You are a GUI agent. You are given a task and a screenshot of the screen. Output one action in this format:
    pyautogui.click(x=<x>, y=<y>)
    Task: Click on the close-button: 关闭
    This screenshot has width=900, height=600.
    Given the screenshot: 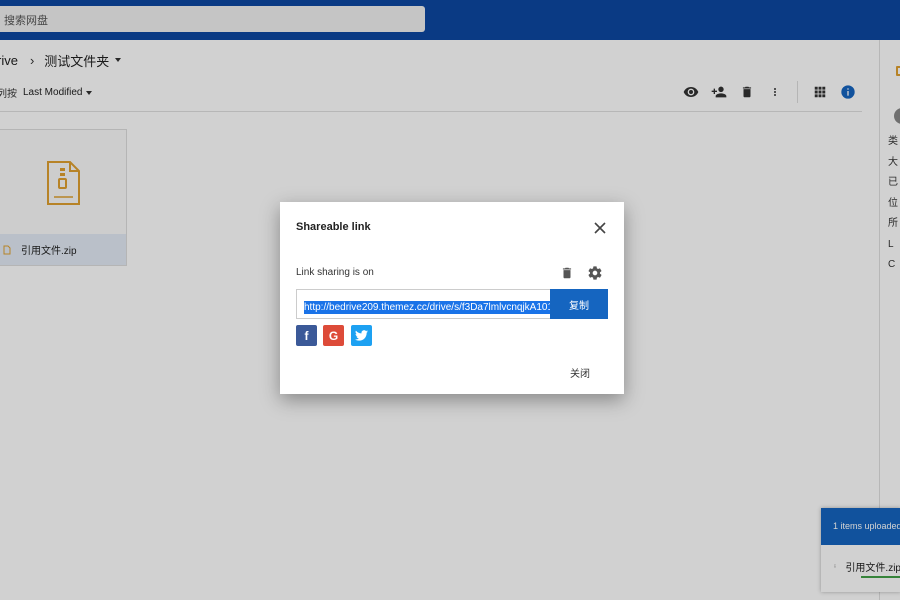 What is the action you would take?
    pyautogui.click(x=580, y=372)
    